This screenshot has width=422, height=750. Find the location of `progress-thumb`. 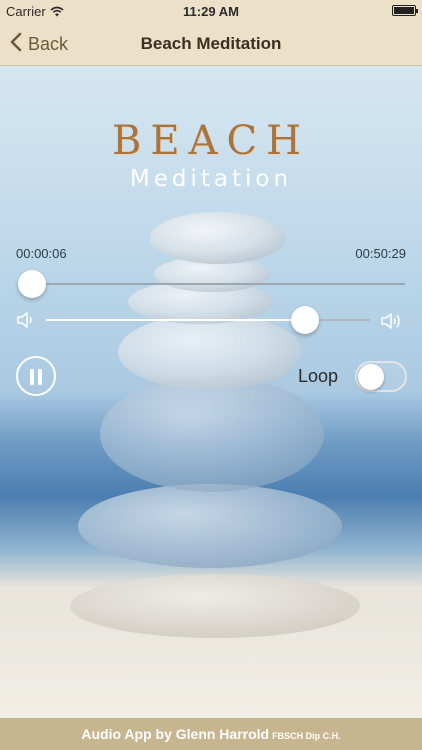

progress-thumb is located at coordinates (31, 284).